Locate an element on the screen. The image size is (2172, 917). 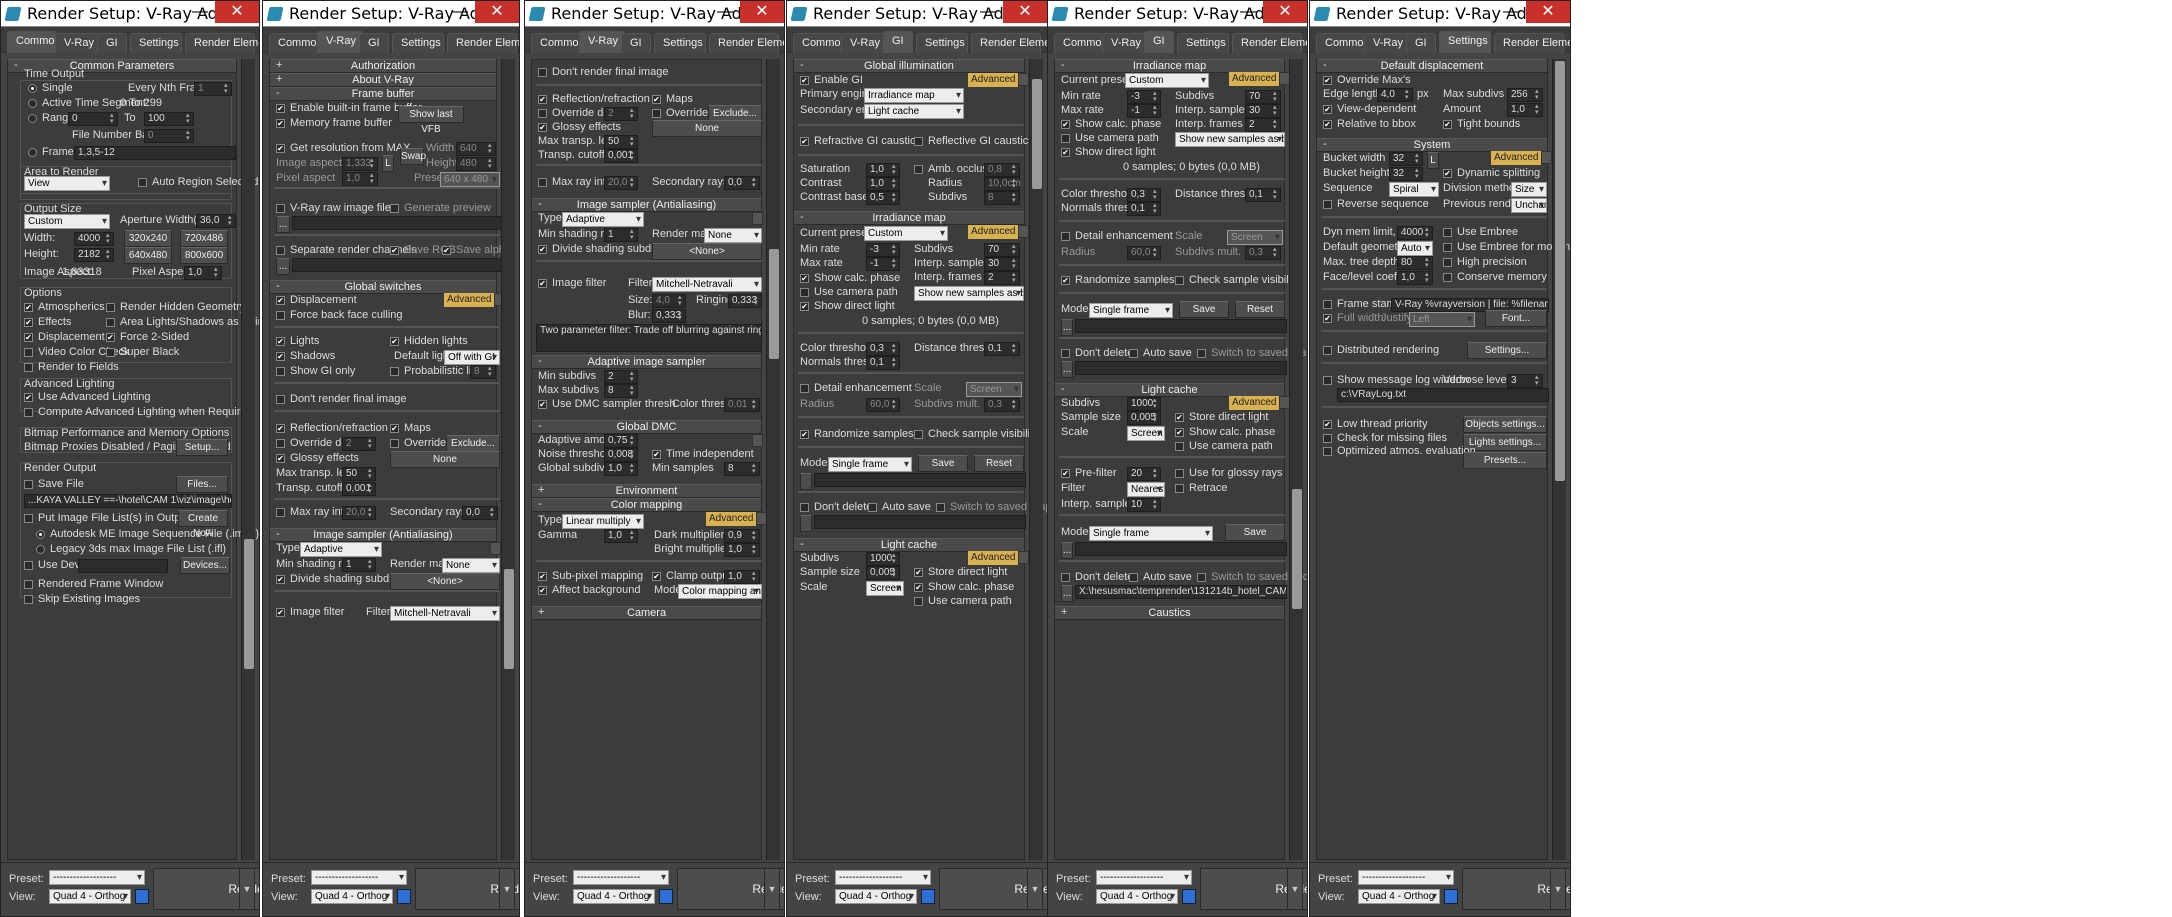
distance-threshold-spinner: 0,1 is located at coordinates (1263, 195).